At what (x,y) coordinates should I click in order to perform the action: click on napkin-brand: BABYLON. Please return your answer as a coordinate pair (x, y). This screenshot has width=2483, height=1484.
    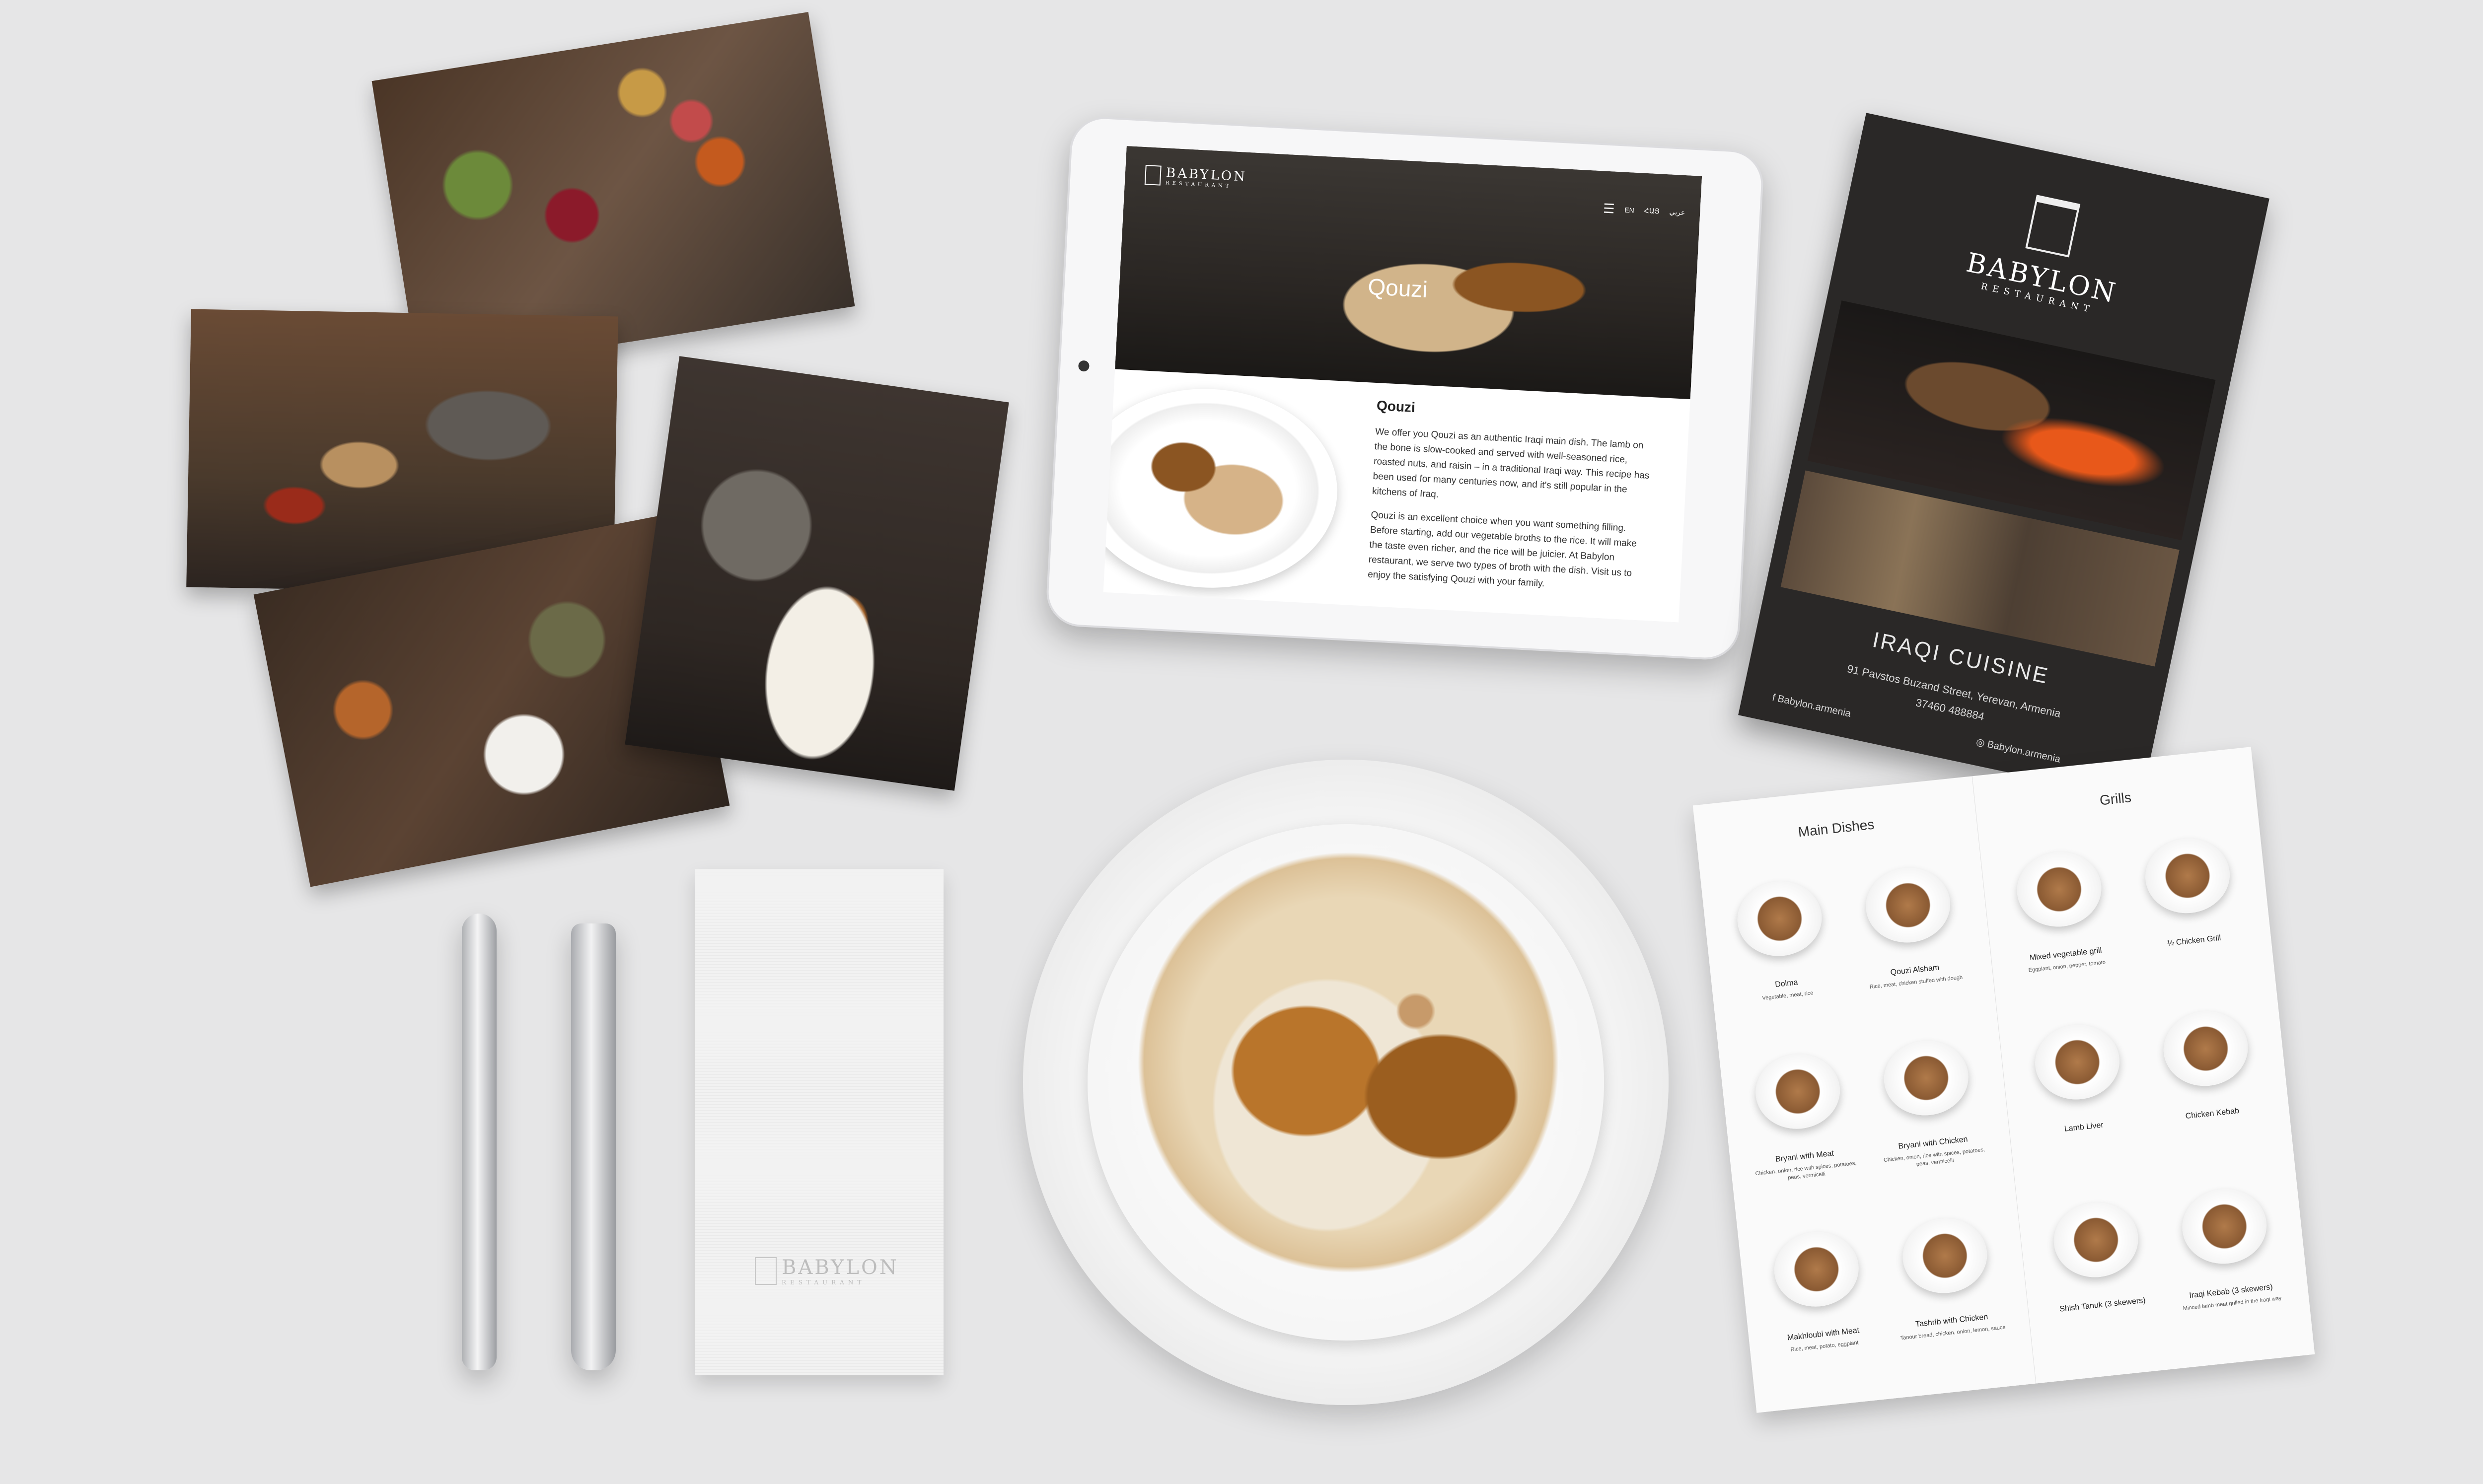
    Looking at the image, I should click on (840, 1267).